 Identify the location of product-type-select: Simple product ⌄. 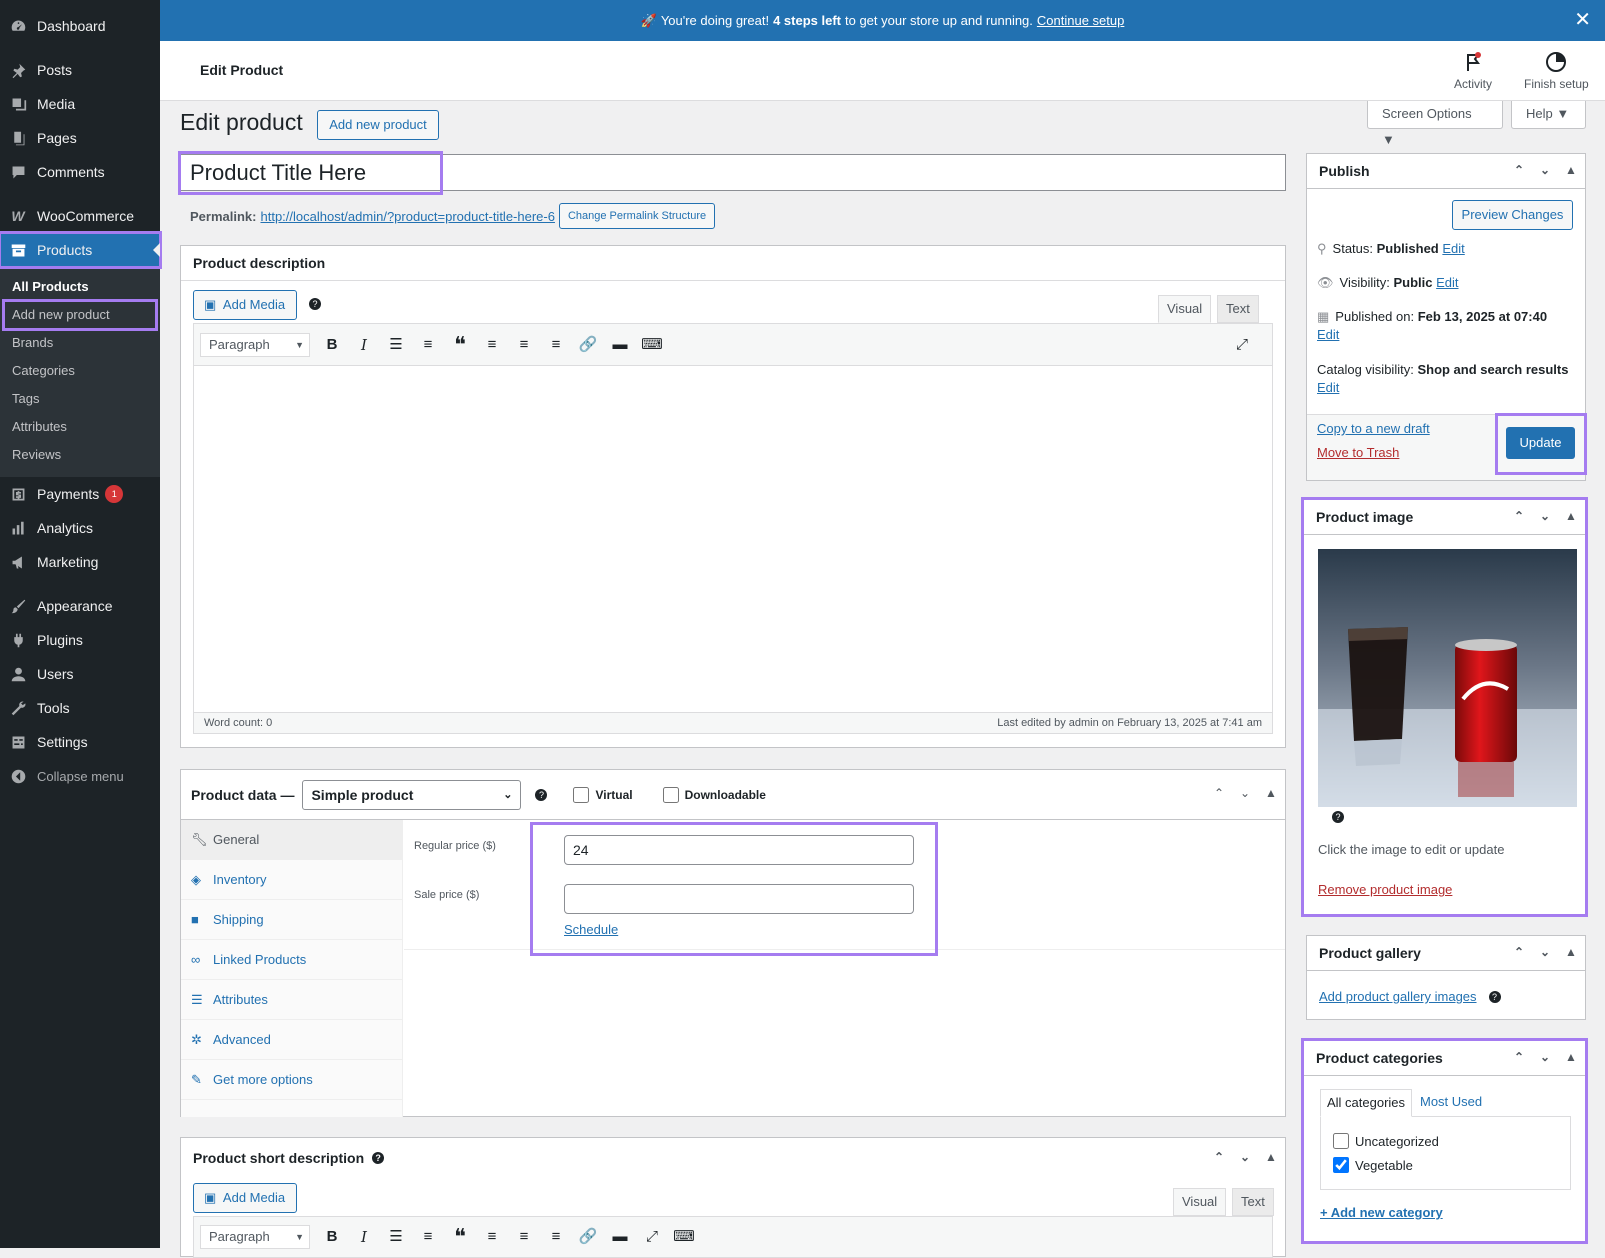
(412, 794).